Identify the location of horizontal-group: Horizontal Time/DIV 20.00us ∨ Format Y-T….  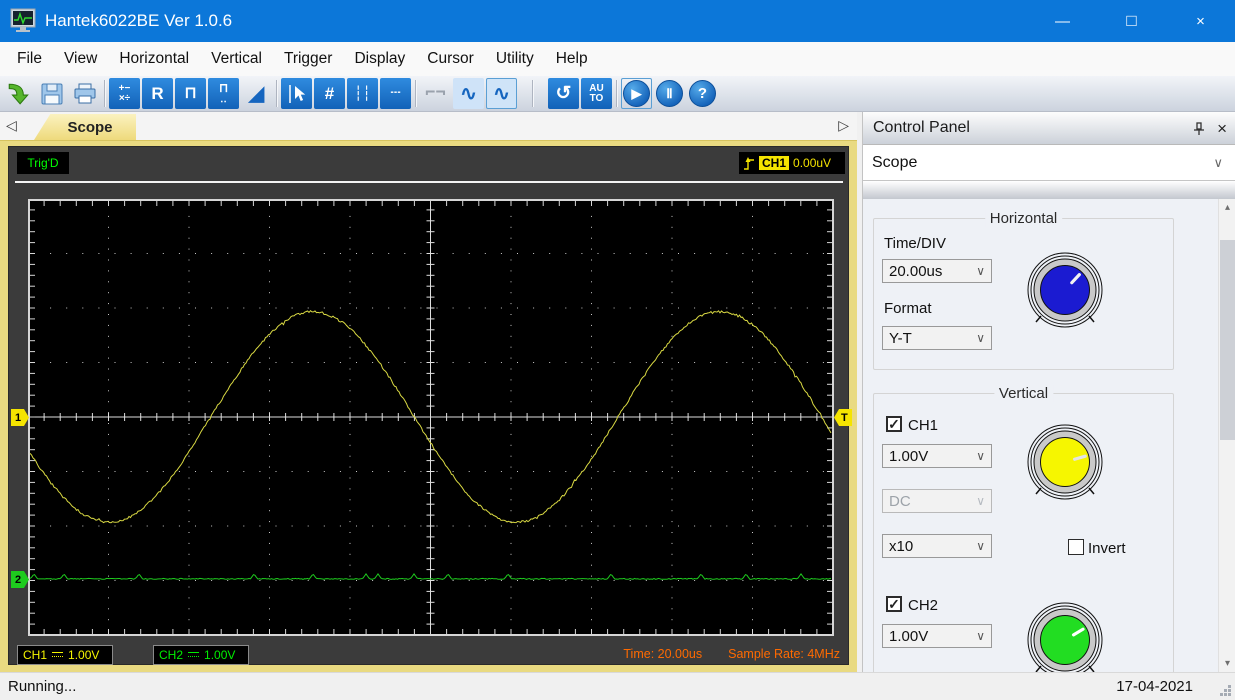
(1023, 290).